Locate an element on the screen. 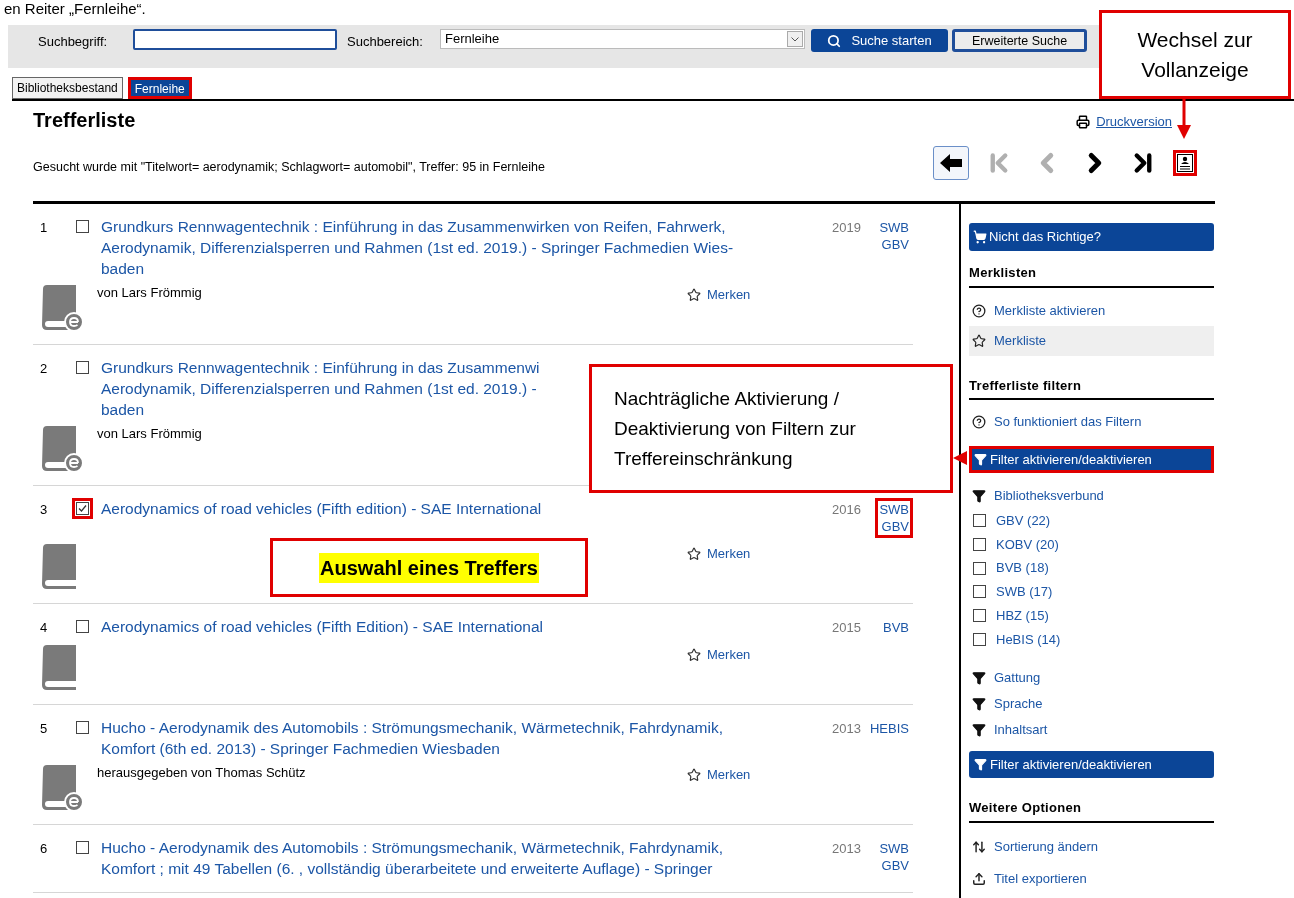  result-year: 2019 is located at coordinates (846, 228).